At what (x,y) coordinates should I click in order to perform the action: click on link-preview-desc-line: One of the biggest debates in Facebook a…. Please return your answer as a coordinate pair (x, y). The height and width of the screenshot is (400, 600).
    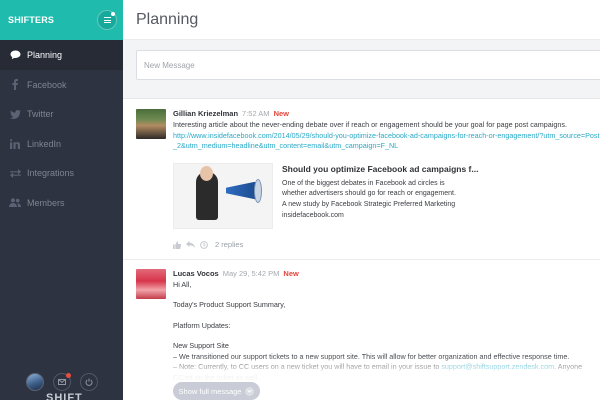
    Looking at the image, I should click on (363, 183).